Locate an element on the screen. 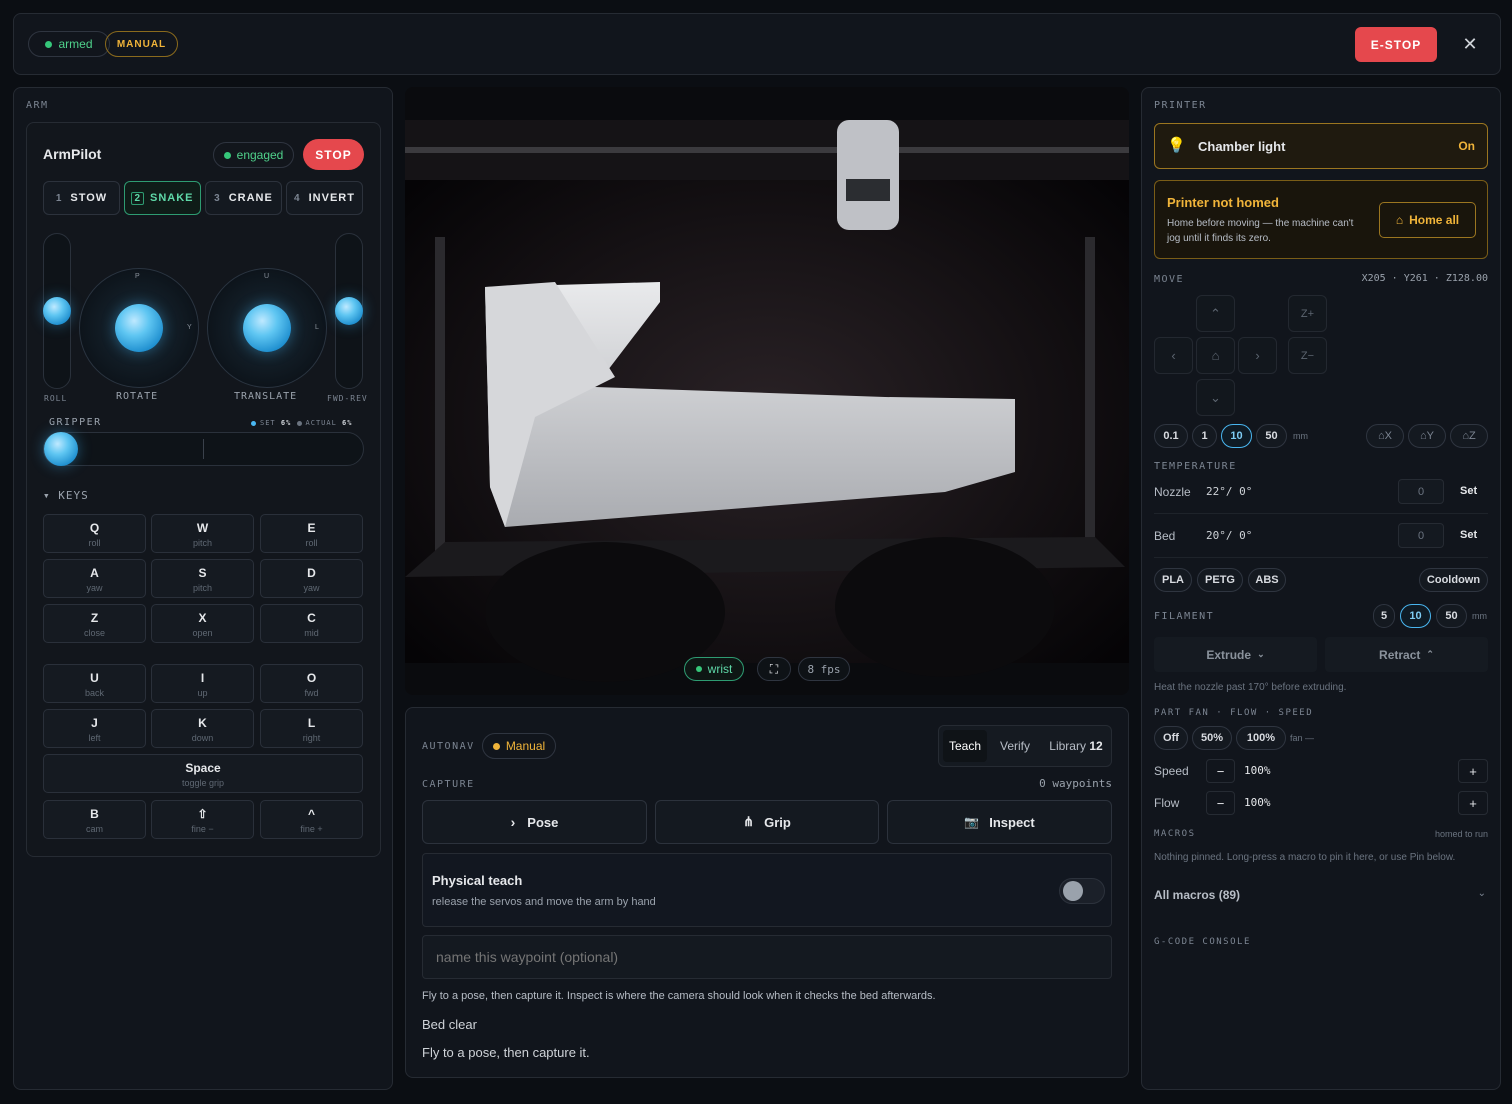 The width and height of the screenshot is (1512, 1104). jog-z-minus-button: Z− is located at coordinates (1307, 355).